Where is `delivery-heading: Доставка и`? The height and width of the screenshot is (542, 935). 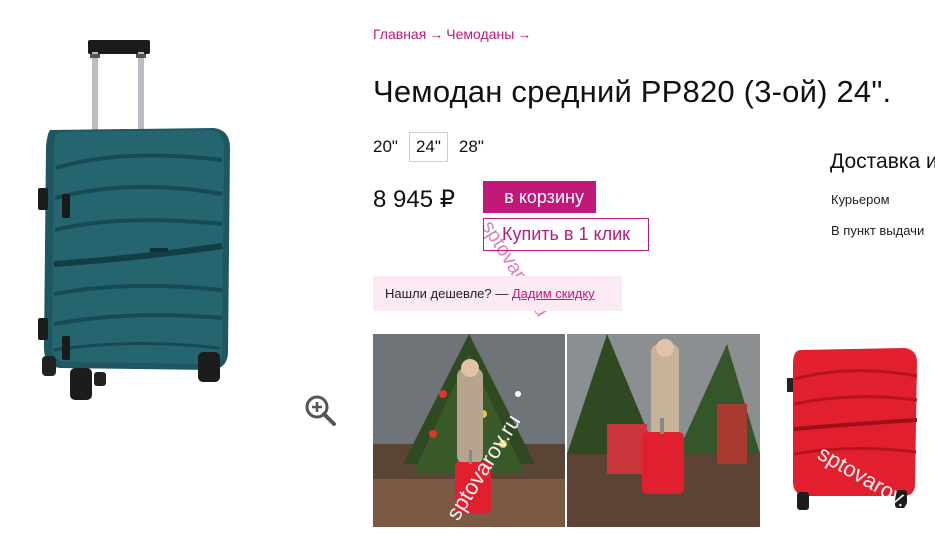
delivery-heading: Доставка и is located at coordinates (882, 161).